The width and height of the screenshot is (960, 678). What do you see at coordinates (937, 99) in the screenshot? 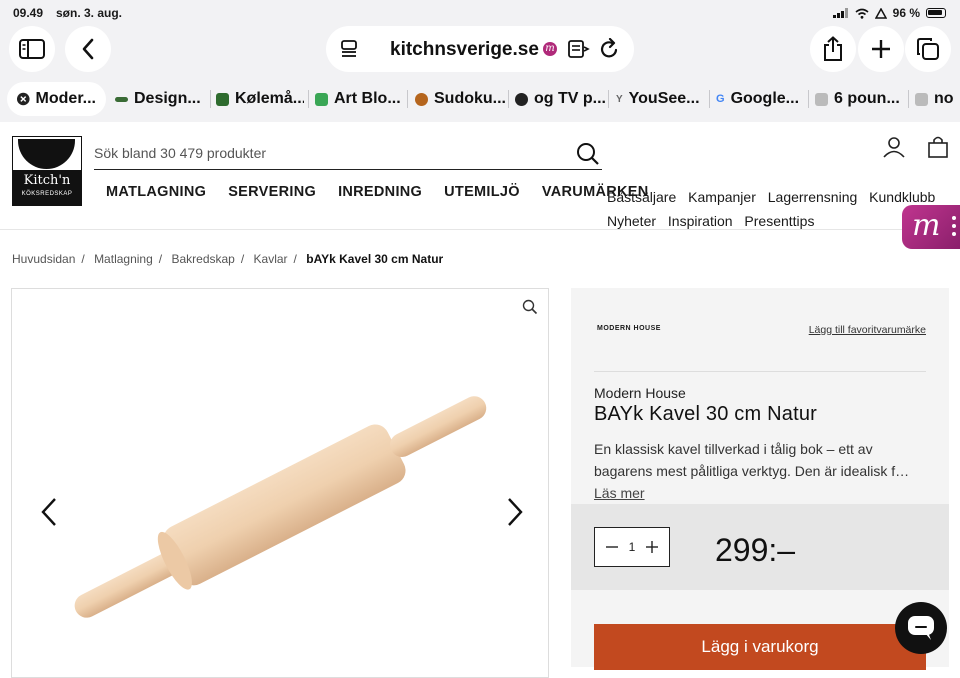
I see `tab-no: no` at bounding box center [937, 99].